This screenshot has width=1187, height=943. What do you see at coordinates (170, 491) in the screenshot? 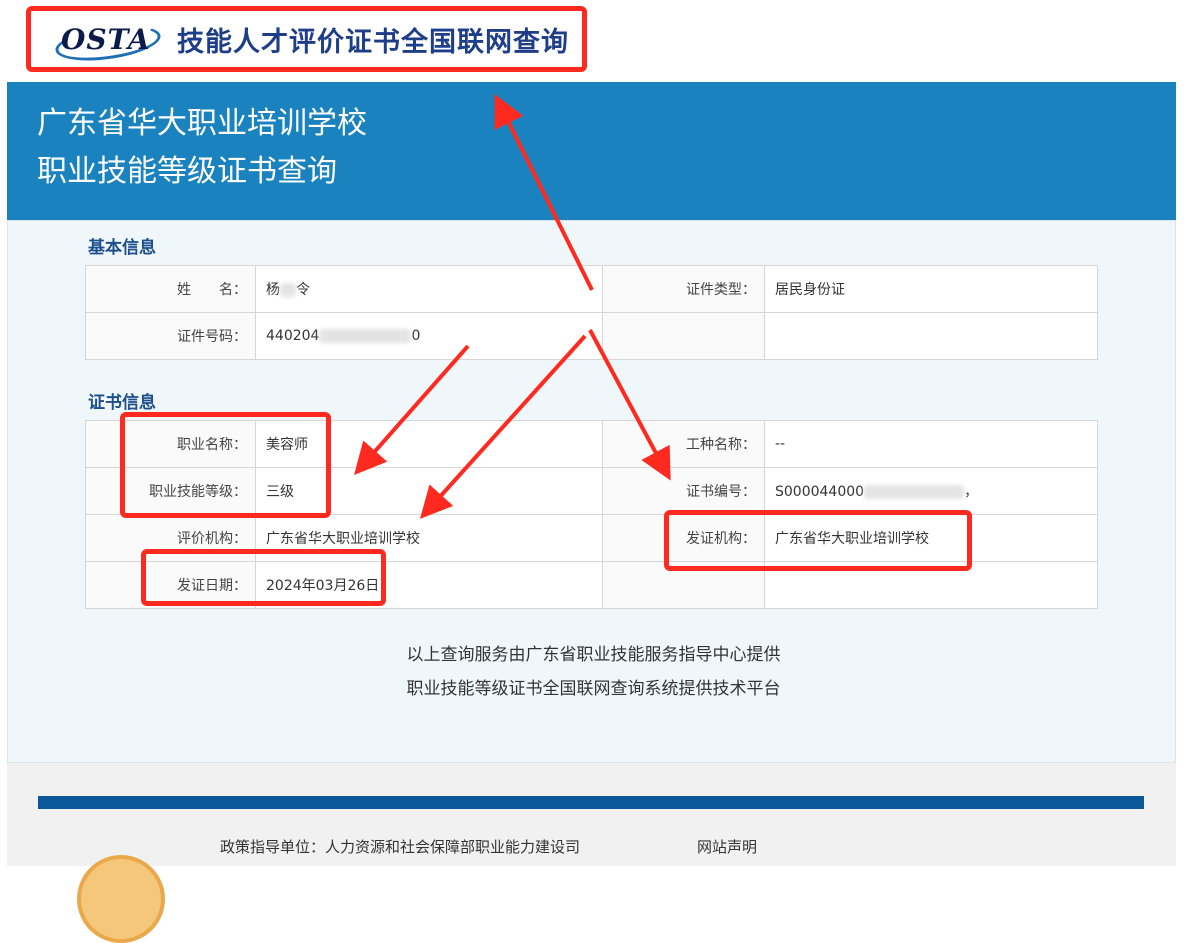
I see `skill-level-label: 职业技能等级：` at bounding box center [170, 491].